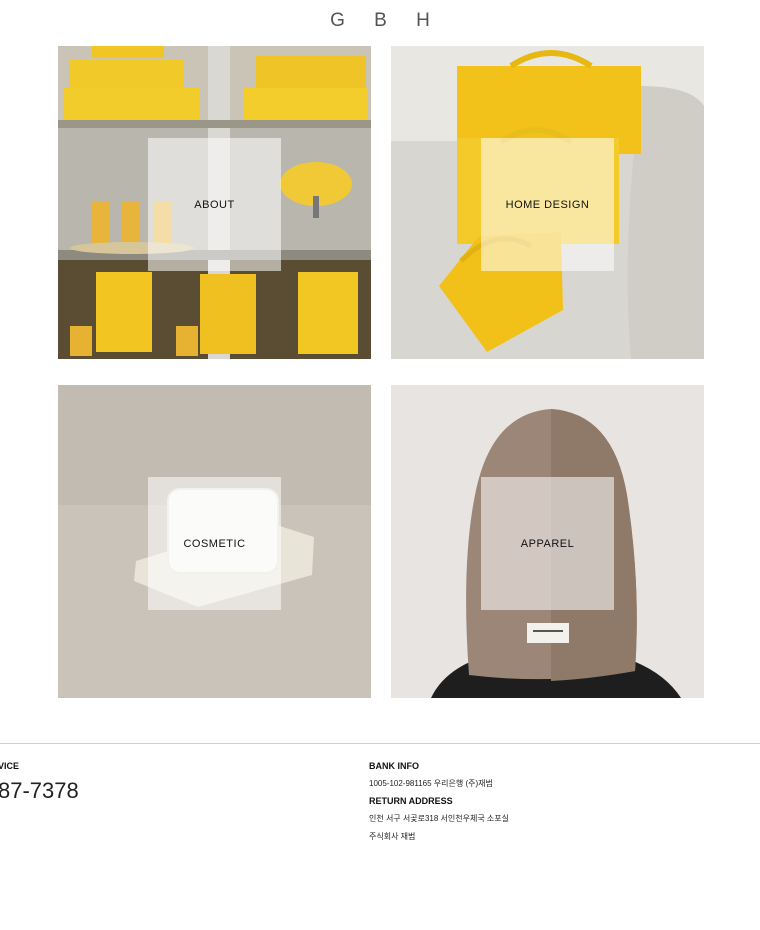 The height and width of the screenshot is (930, 760). I want to click on tile-overlay: APPAREL, so click(547, 543).